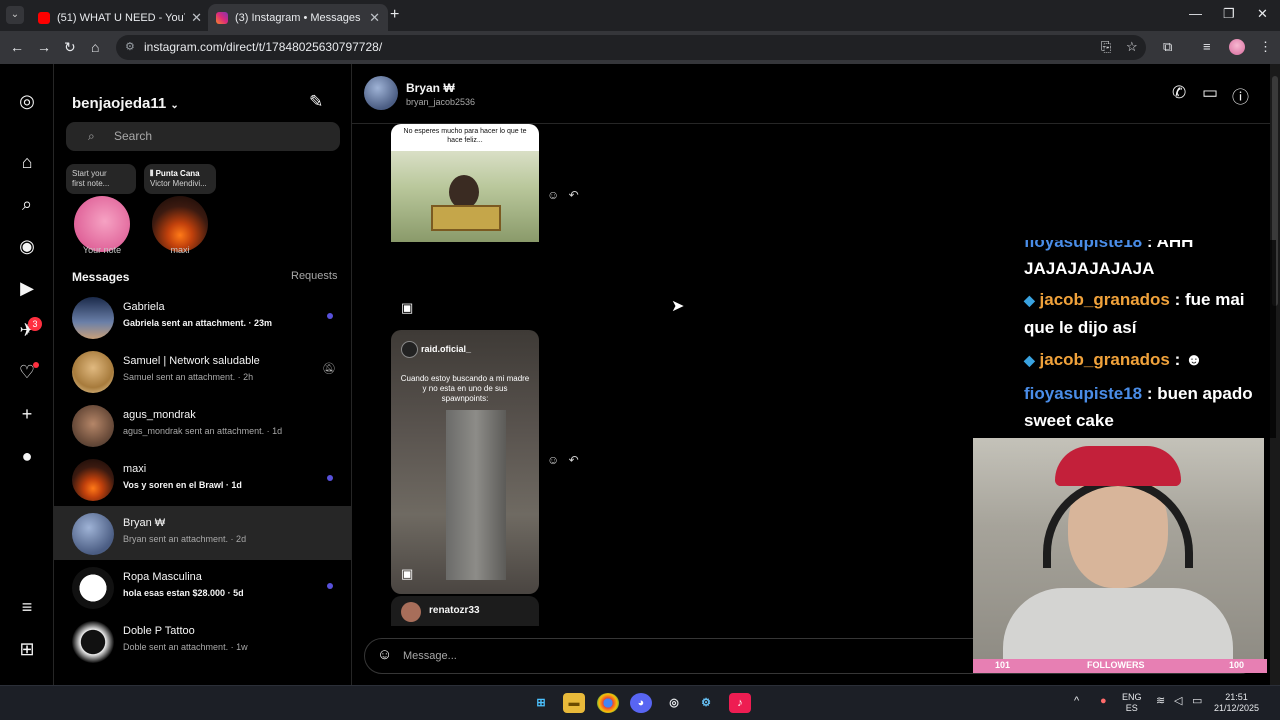  What do you see at coordinates (185, 647) in the screenshot?
I see `thread-preview: Doble sent an attachment. · 1w` at bounding box center [185, 647].